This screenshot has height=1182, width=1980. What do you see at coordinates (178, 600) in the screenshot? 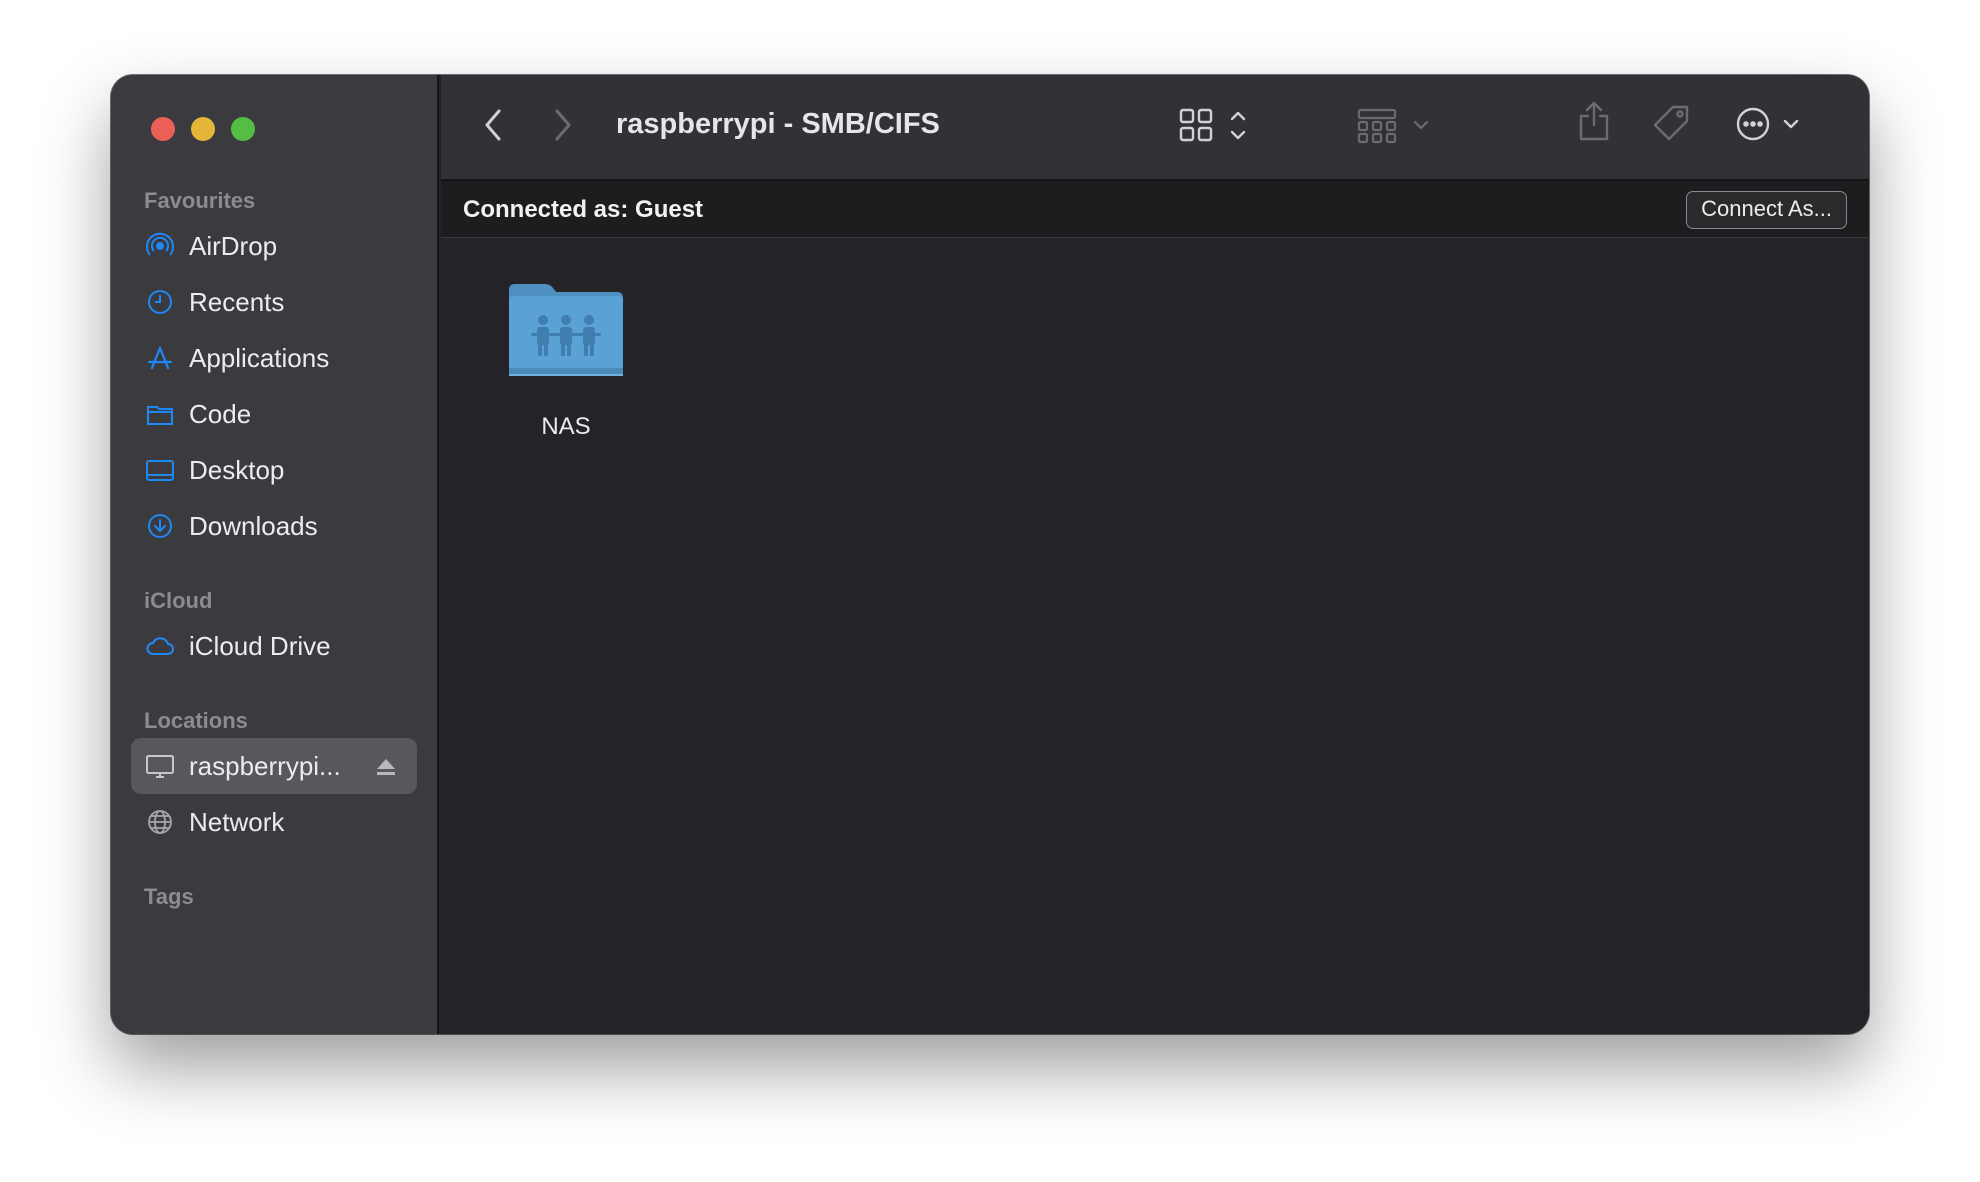
I see `section-title-icloud: iCloud` at bounding box center [178, 600].